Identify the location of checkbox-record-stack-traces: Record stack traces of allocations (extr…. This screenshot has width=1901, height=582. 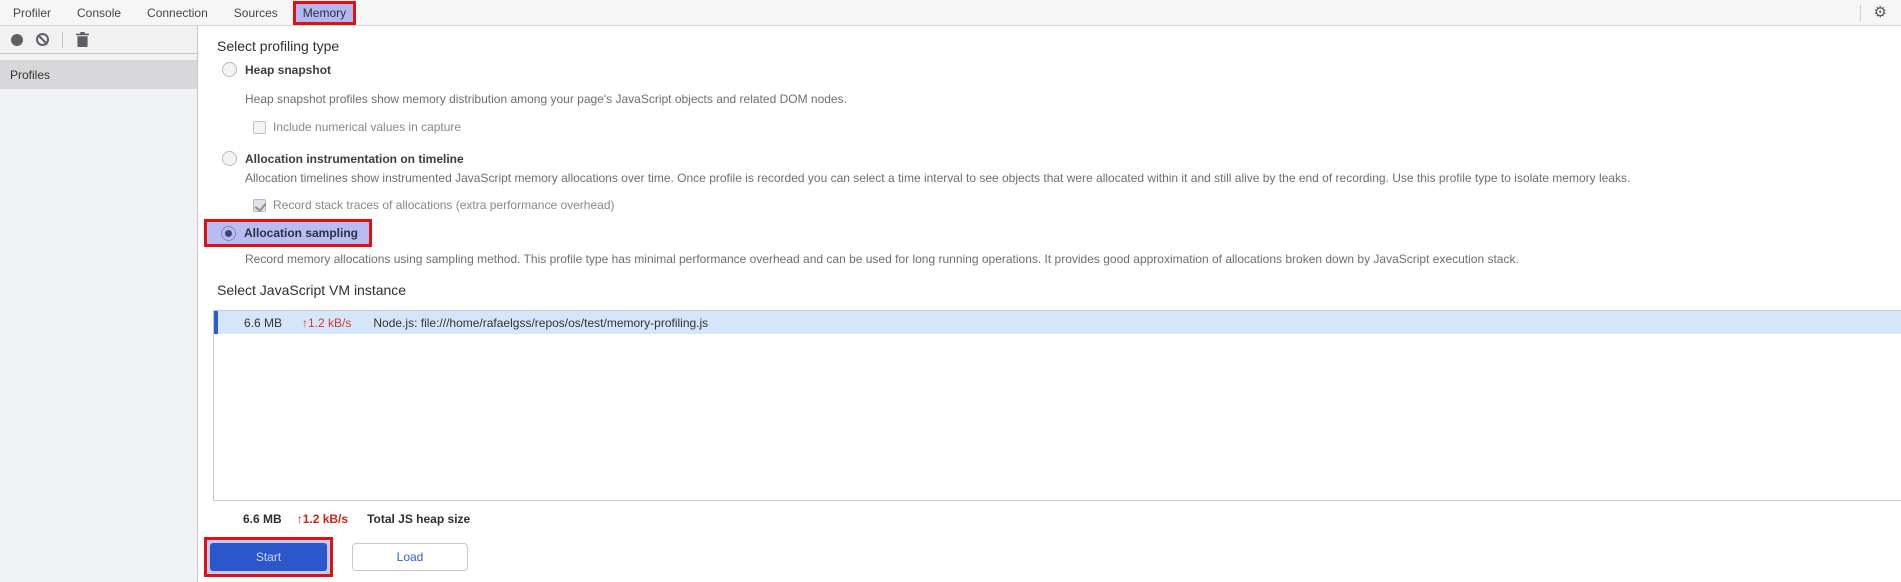
(434, 205).